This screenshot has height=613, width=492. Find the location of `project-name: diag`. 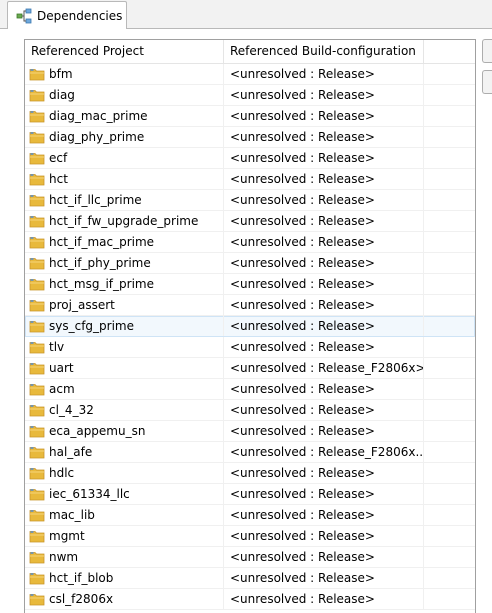

project-name: diag is located at coordinates (62, 95).